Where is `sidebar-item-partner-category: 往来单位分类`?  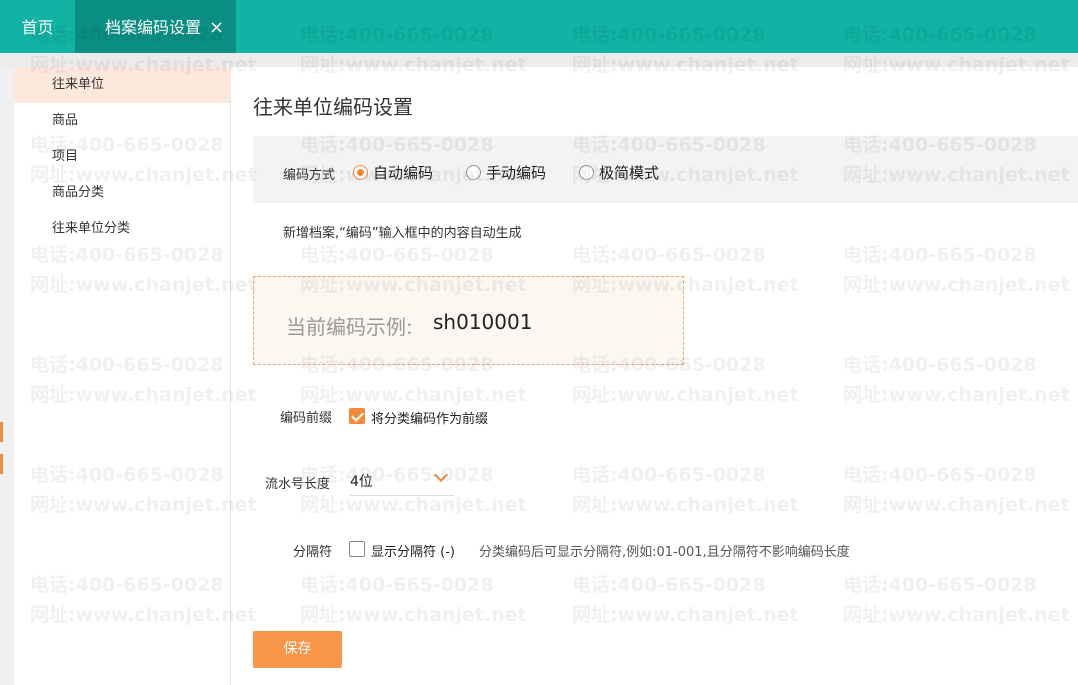
sidebar-item-partner-category: 往来单位分类 is located at coordinates (122, 229).